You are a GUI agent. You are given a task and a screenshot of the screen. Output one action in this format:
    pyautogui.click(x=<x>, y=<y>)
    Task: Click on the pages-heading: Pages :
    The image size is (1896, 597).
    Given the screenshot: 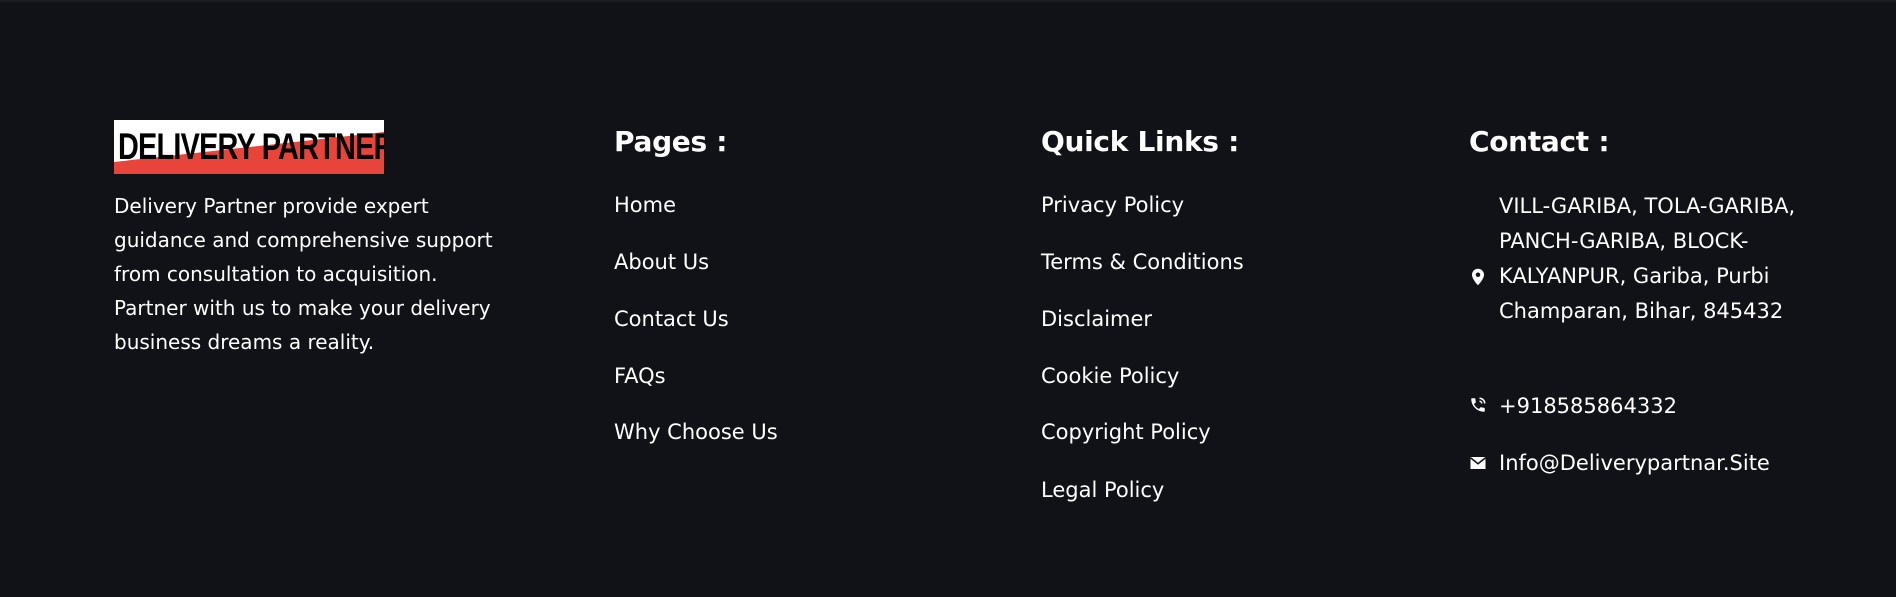 What is the action you would take?
    pyautogui.click(x=671, y=141)
    